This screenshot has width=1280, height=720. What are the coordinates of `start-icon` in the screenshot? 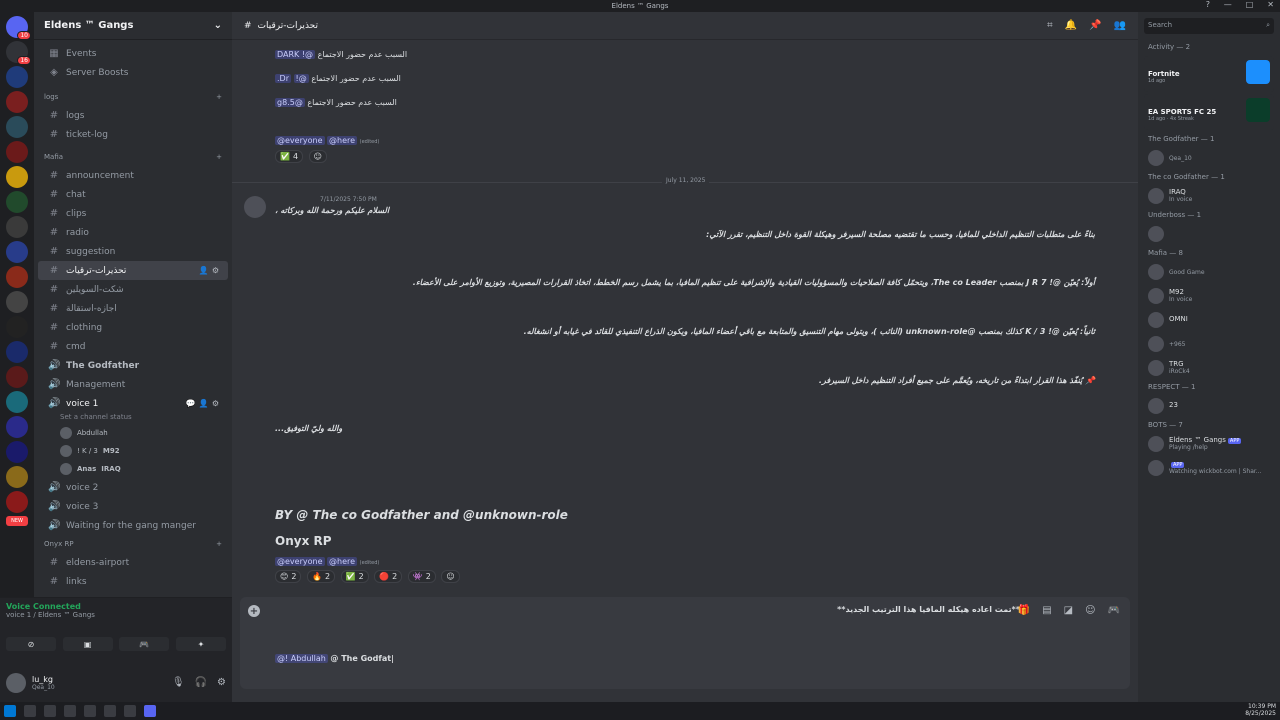 It's located at (10, 711).